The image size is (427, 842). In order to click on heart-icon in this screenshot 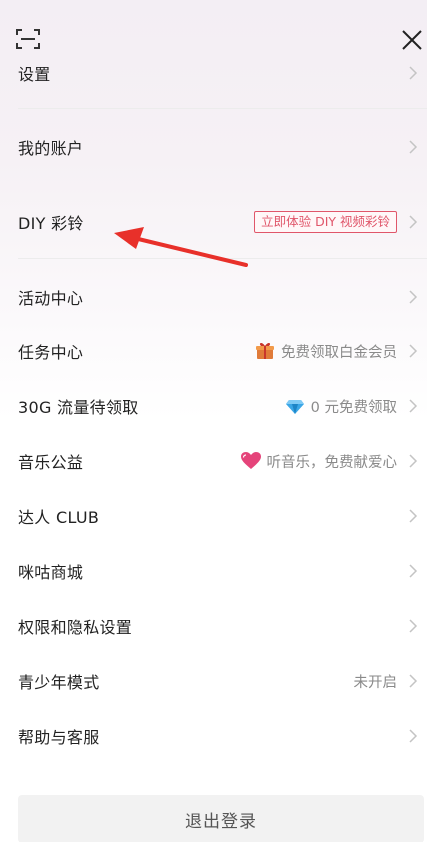, I will do `click(250, 460)`.